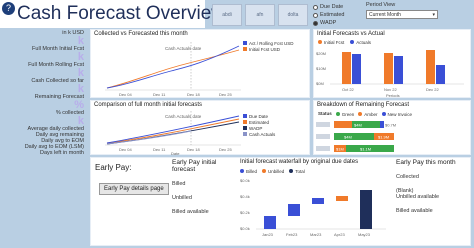  What do you see at coordinates (390, 125) in the screenshot?
I see `bar-label: $0.7M` at bounding box center [390, 125].